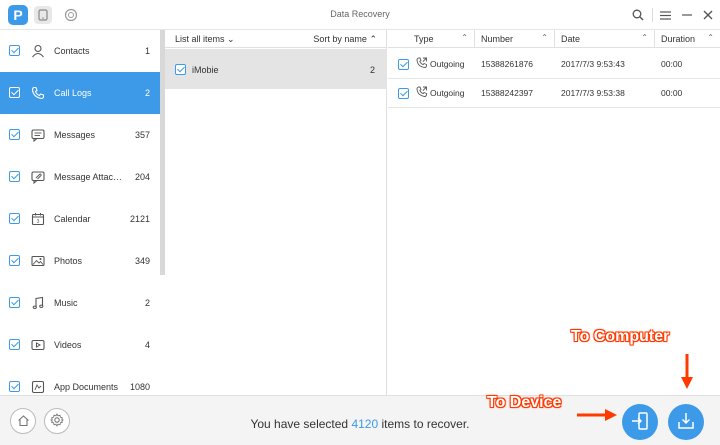 This screenshot has width=720, height=445. What do you see at coordinates (638, 15) in the screenshot?
I see `search-icon` at bounding box center [638, 15].